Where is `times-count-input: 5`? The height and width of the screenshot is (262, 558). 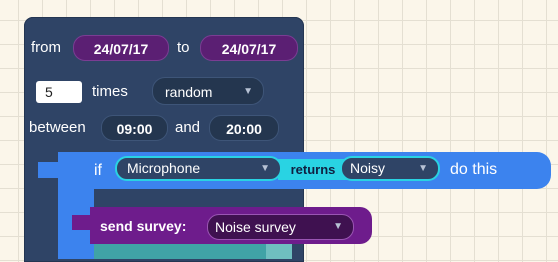 times-count-input: 5 is located at coordinates (59, 92).